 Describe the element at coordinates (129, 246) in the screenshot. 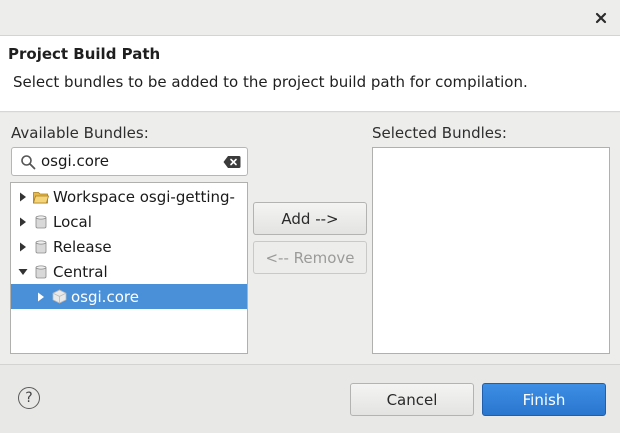

I see `tree-item-release: Release` at that location.